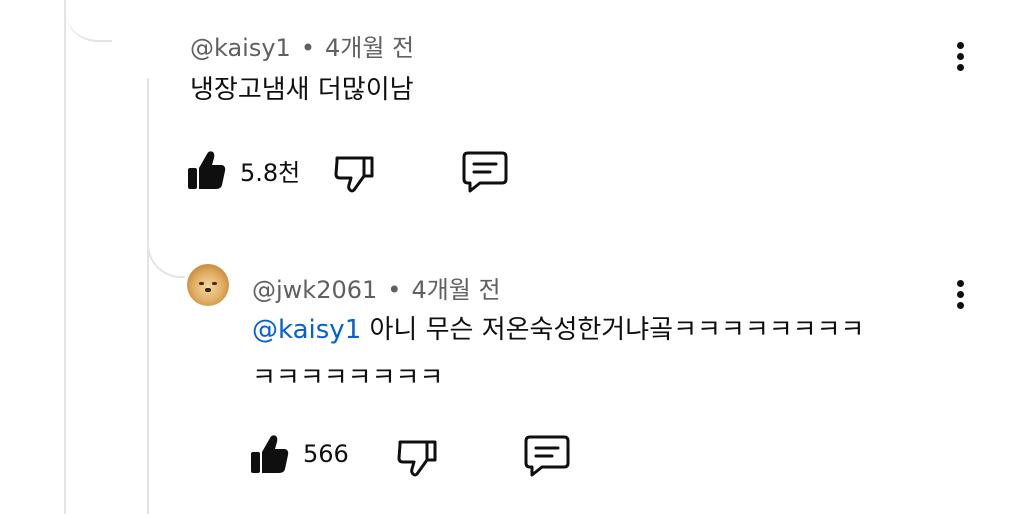  What do you see at coordinates (208, 285) in the screenshot?
I see `avatar` at bounding box center [208, 285].